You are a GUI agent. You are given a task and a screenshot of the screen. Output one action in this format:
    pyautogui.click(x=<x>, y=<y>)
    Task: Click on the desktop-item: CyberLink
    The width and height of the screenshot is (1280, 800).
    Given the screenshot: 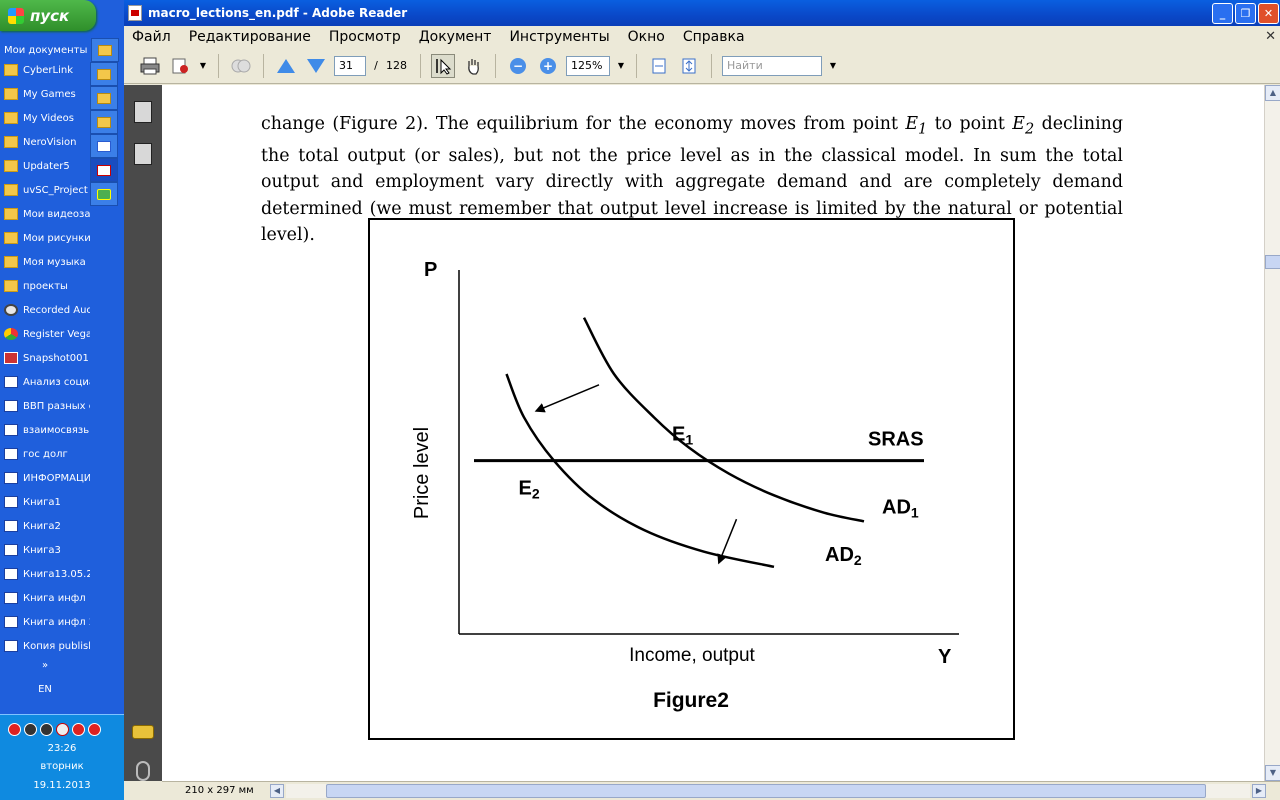 What is the action you would take?
    pyautogui.click(x=45, y=70)
    